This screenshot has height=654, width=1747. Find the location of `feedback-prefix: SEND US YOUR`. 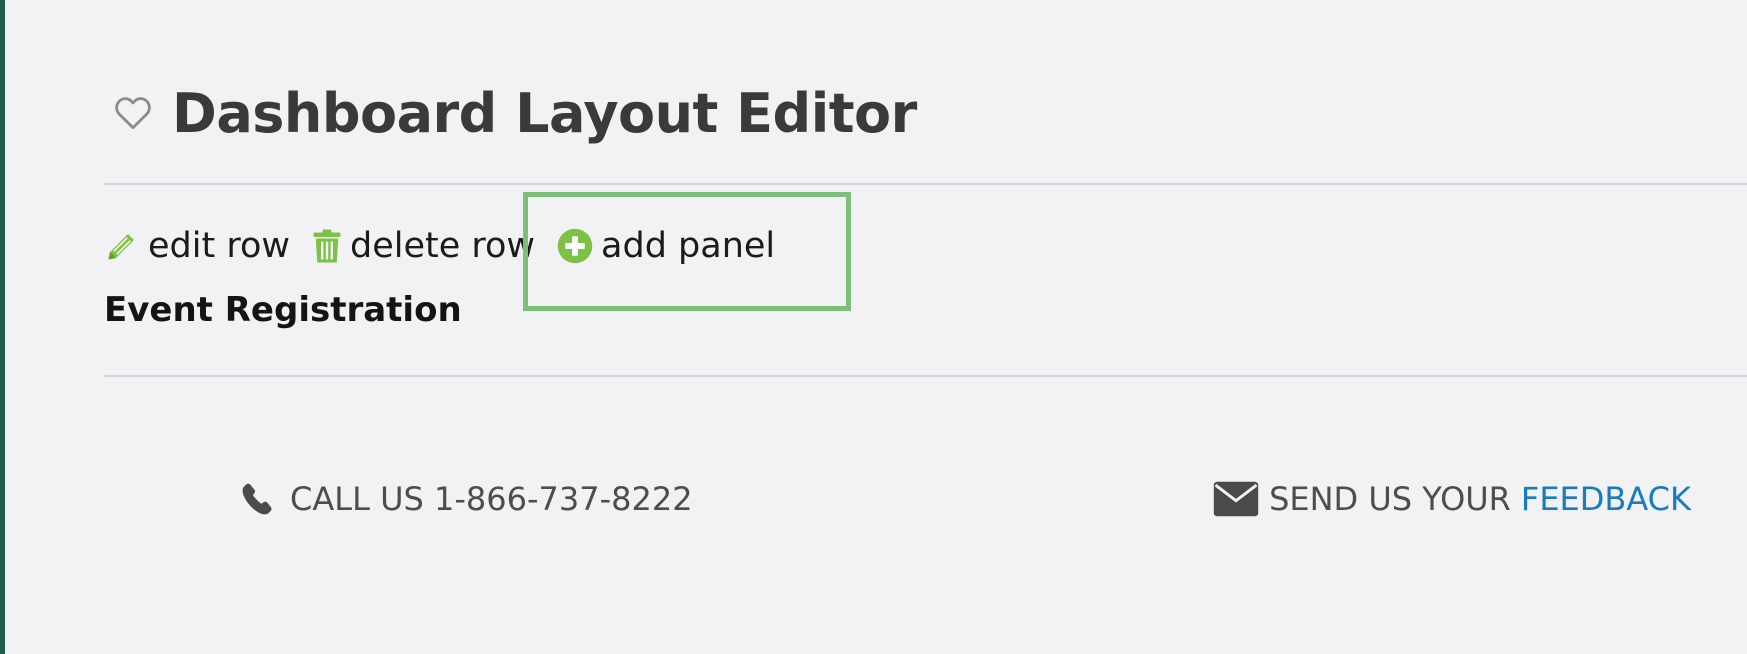

feedback-prefix: SEND US YOUR is located at coordinates (1390, 499).